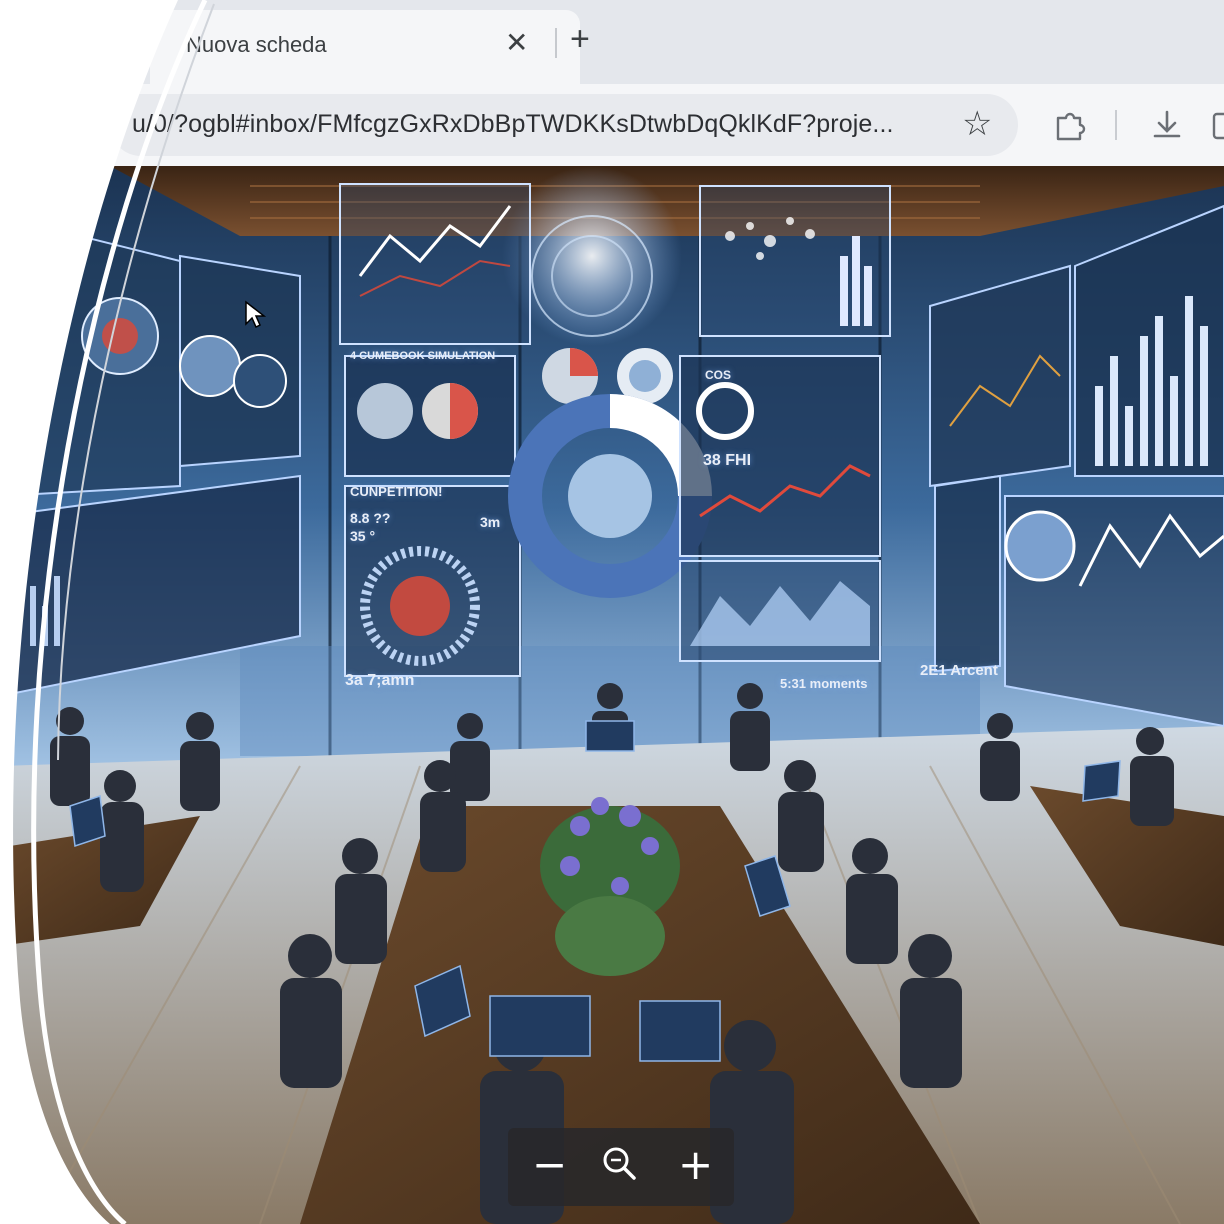 The width and height of the screenshot is (1224, 1224). Describe the element at coordinates (255, 314) in the screenshot. I see `cursor-icon` at that location.